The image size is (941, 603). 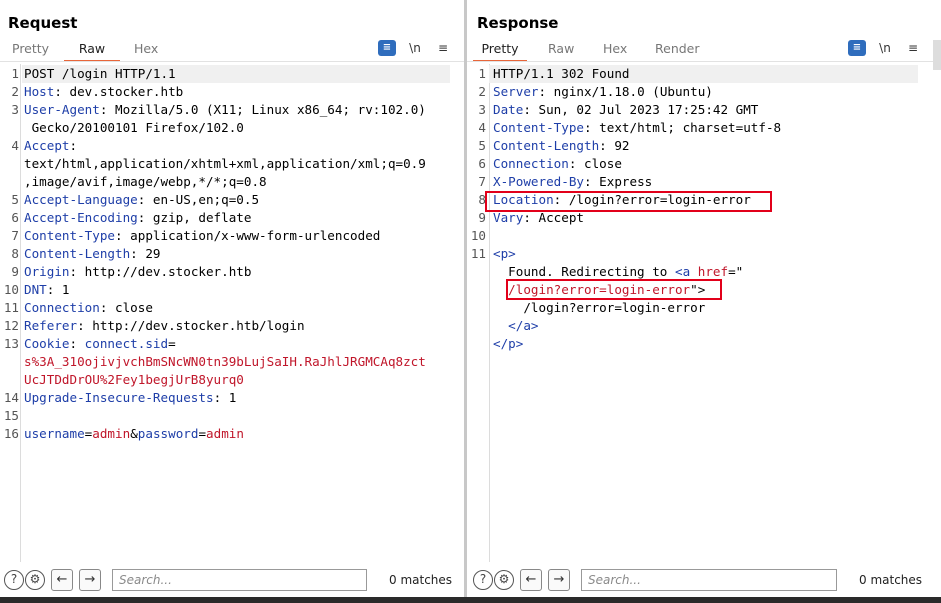 I want to click on code-token: Found. Redirecting to, so click(x=584, y=271).